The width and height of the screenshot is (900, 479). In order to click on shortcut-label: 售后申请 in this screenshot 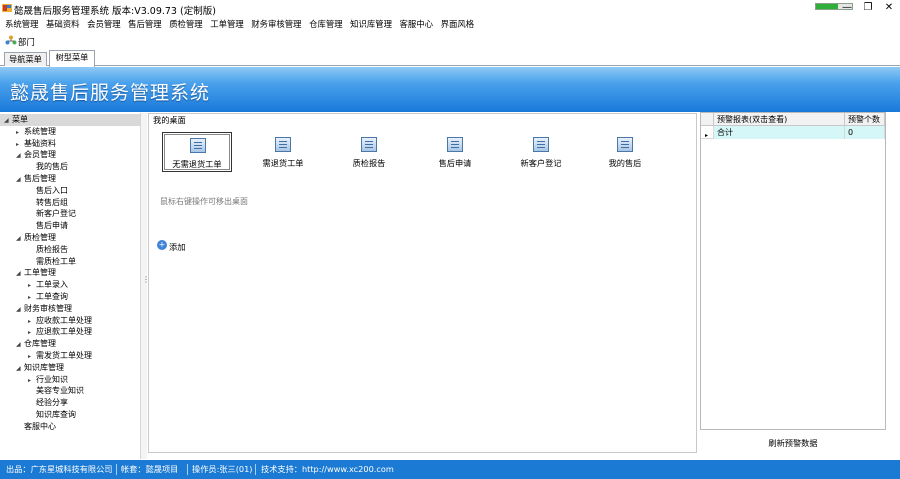, I will do `click(455, 163)`.